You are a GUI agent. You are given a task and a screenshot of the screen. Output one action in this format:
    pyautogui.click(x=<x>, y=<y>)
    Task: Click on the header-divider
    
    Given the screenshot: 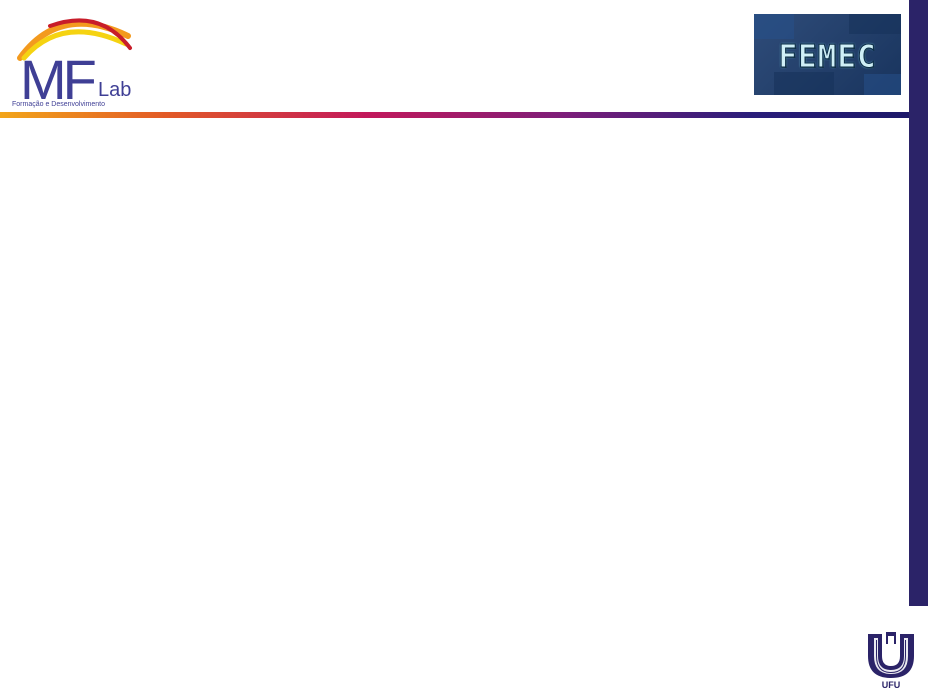 What is the action you would take?
    pyautogui.click(x=458, y=115)
    